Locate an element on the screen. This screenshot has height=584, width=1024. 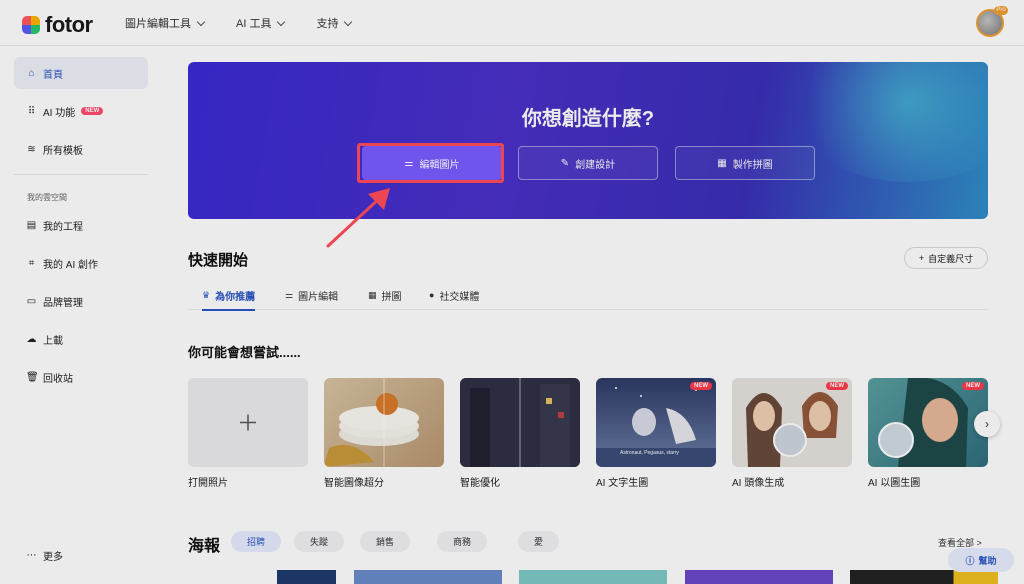
smart-enhance-card is located at coordinates (520, 422).